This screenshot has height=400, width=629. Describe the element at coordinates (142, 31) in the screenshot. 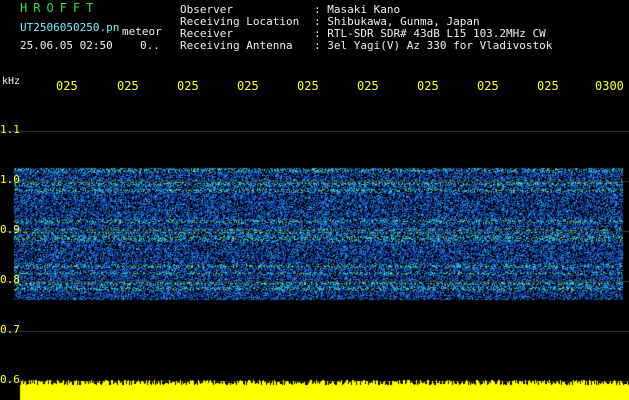

I see `meteor-label: meteor` at that location.